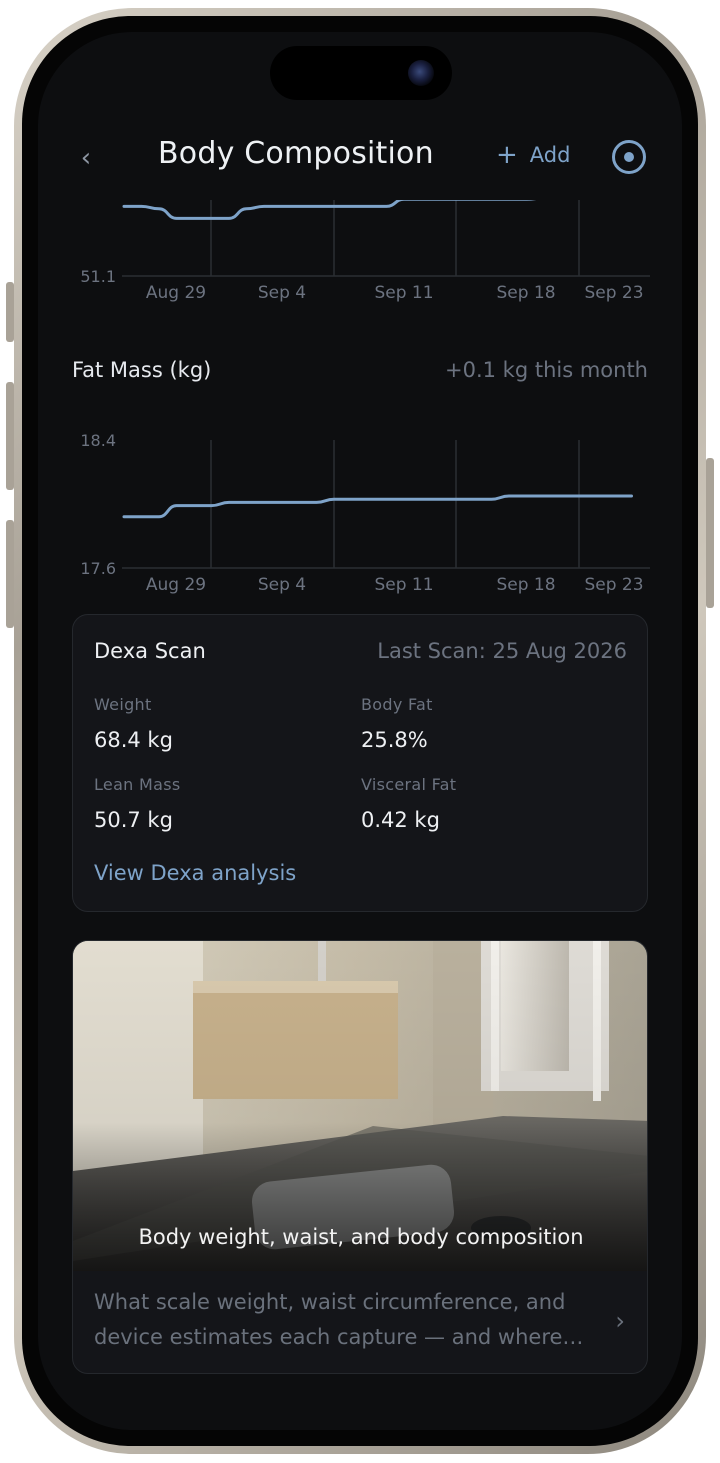 Image resolution: width=720 pixels, height=1463 pixels. What do you see at coordinates (502, 651) in the screenshot?
I see `last-scan-date: Last Scan: 25 Aug 2026` at bounding box center [502, 651].